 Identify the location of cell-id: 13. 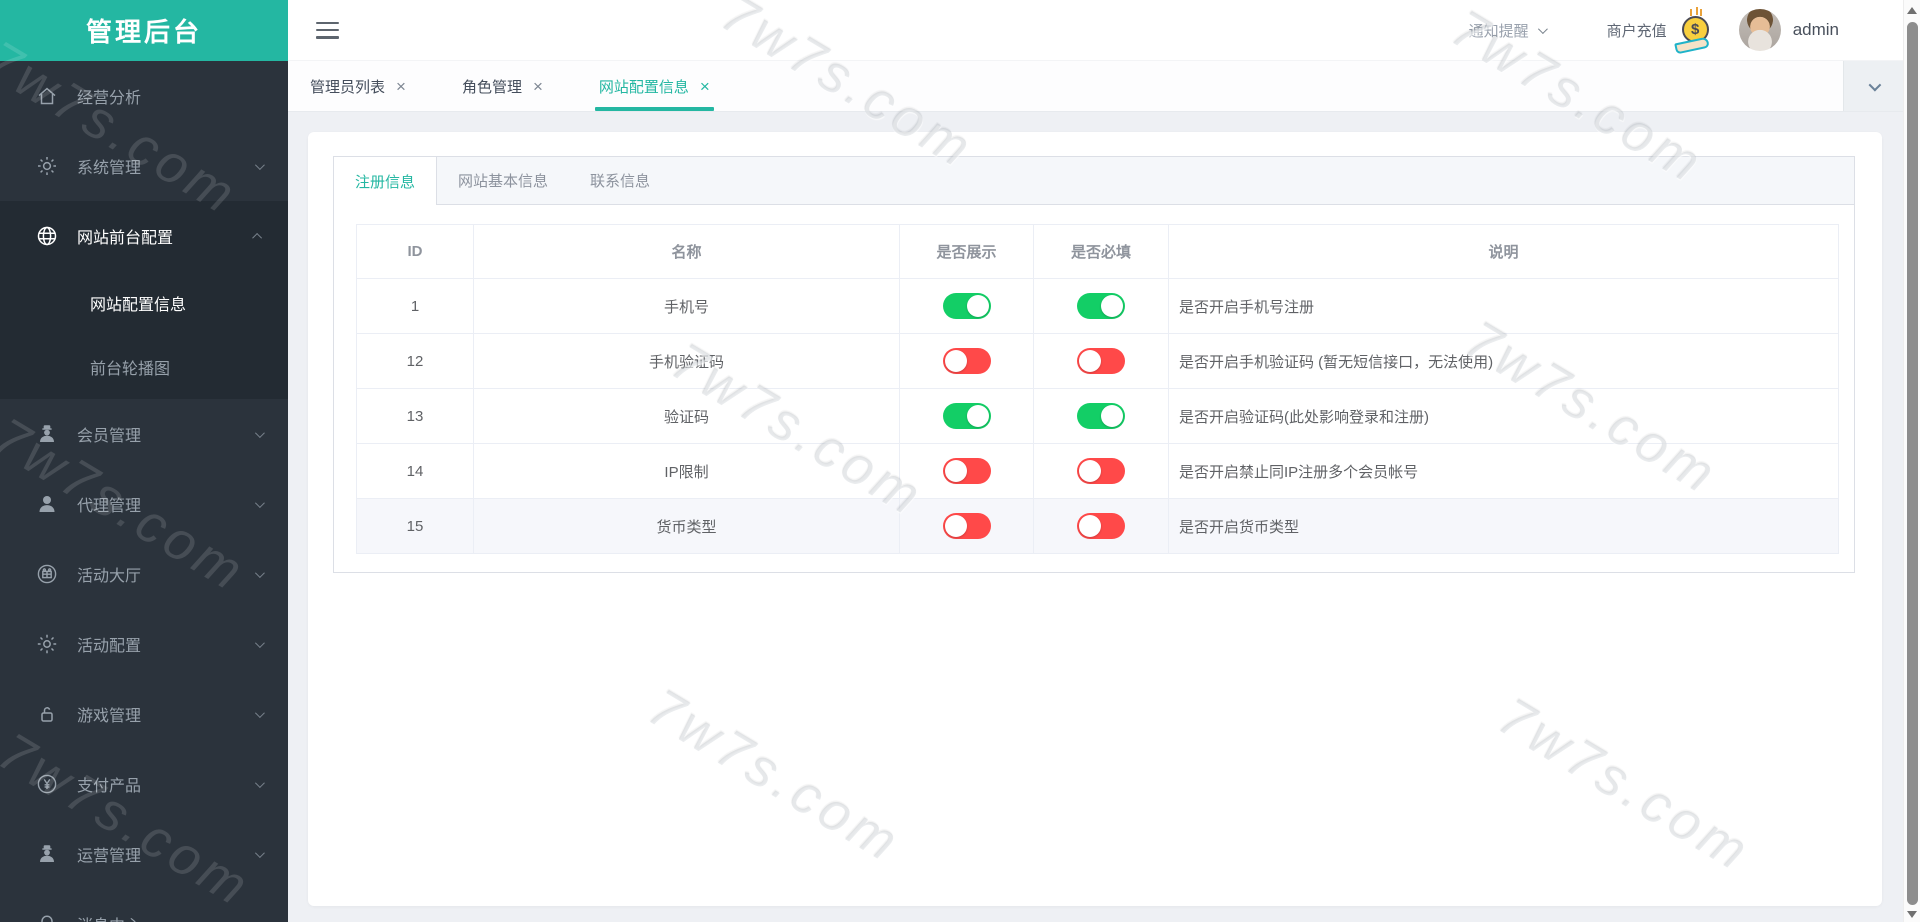
(415, 416).